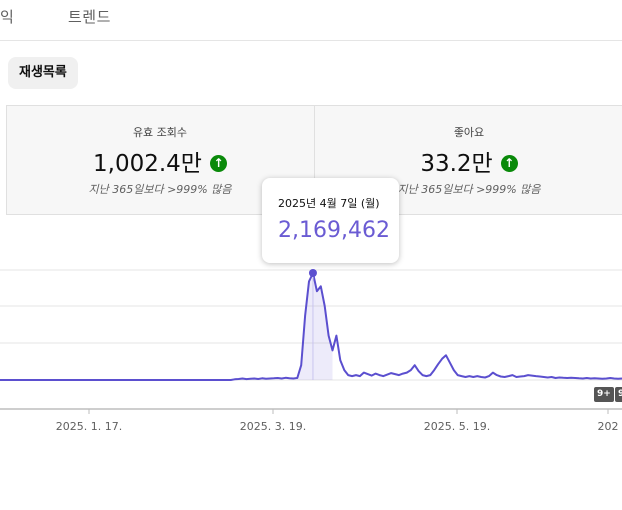 The height and width of the screenshot is (510, 622). What do you see at coordinates (89, 16) in the screenshot?
I see `tab-trends: 트렌드` at bounding box center [89, 16].